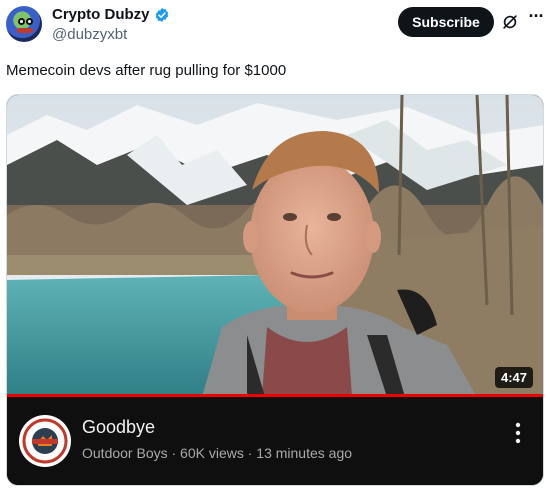  I want to click on video-more-icon, so click(518, 433).